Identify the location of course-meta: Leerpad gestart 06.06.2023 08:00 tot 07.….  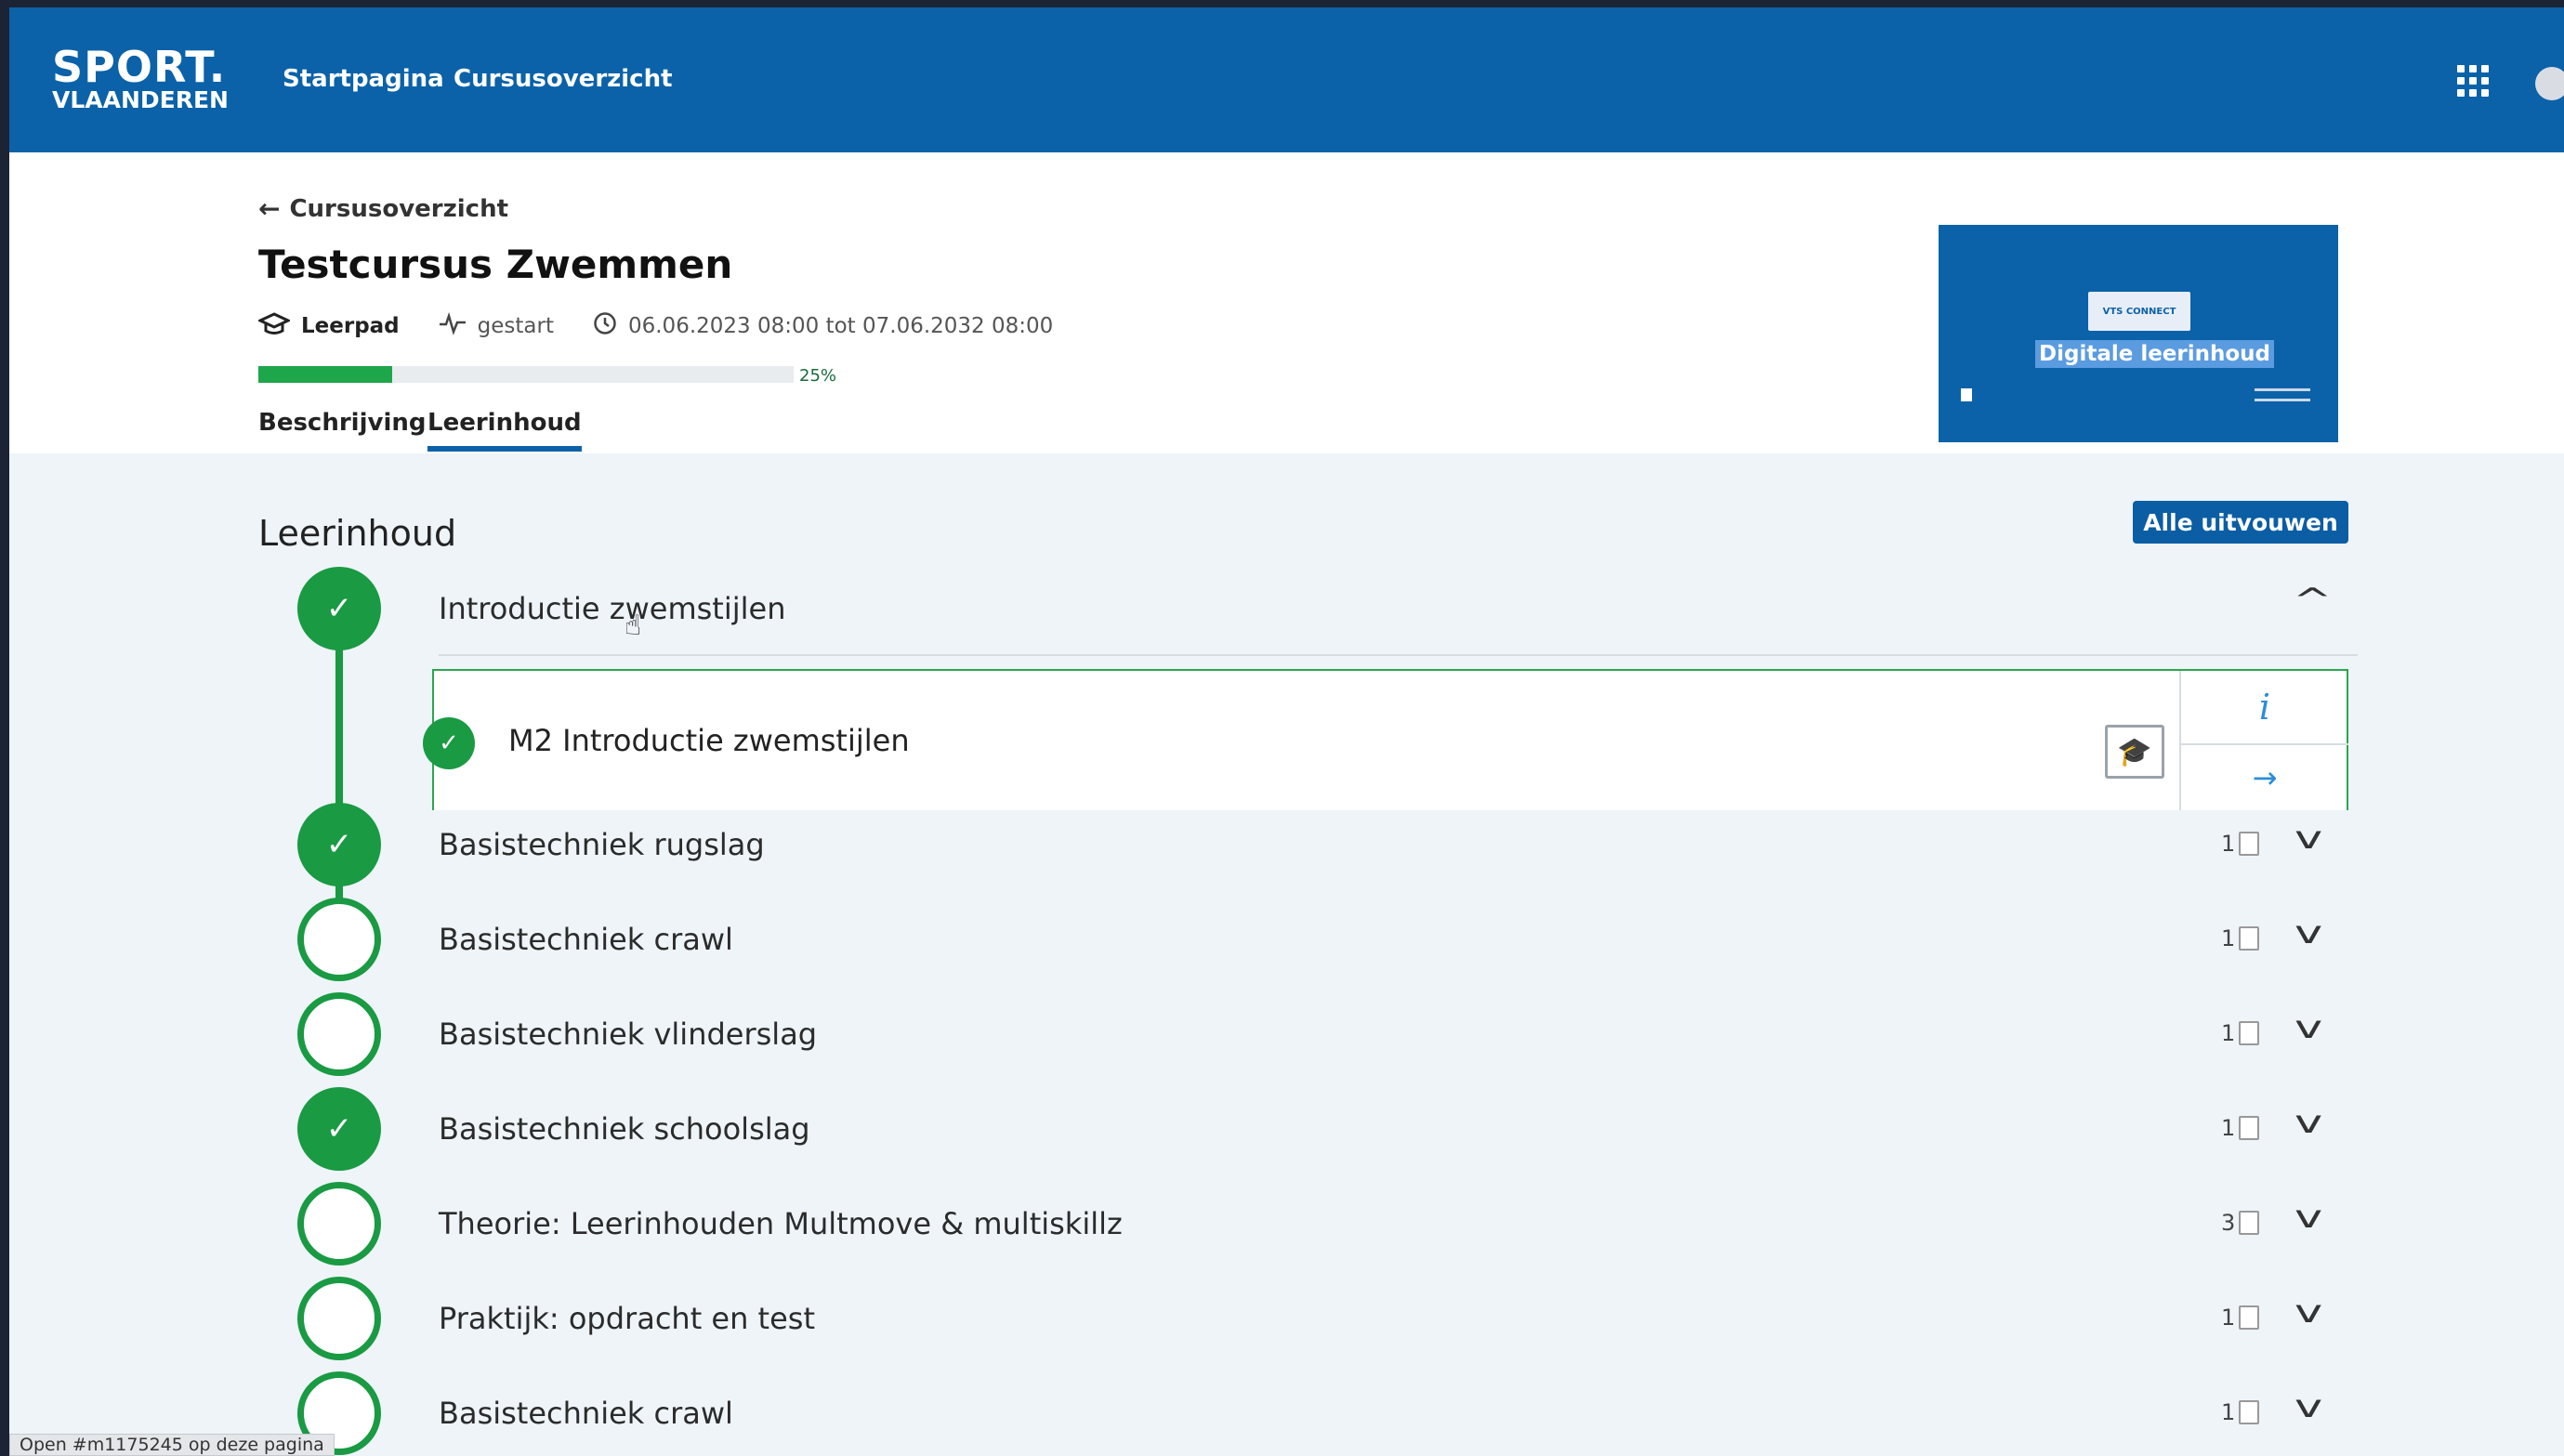
(655, 326).